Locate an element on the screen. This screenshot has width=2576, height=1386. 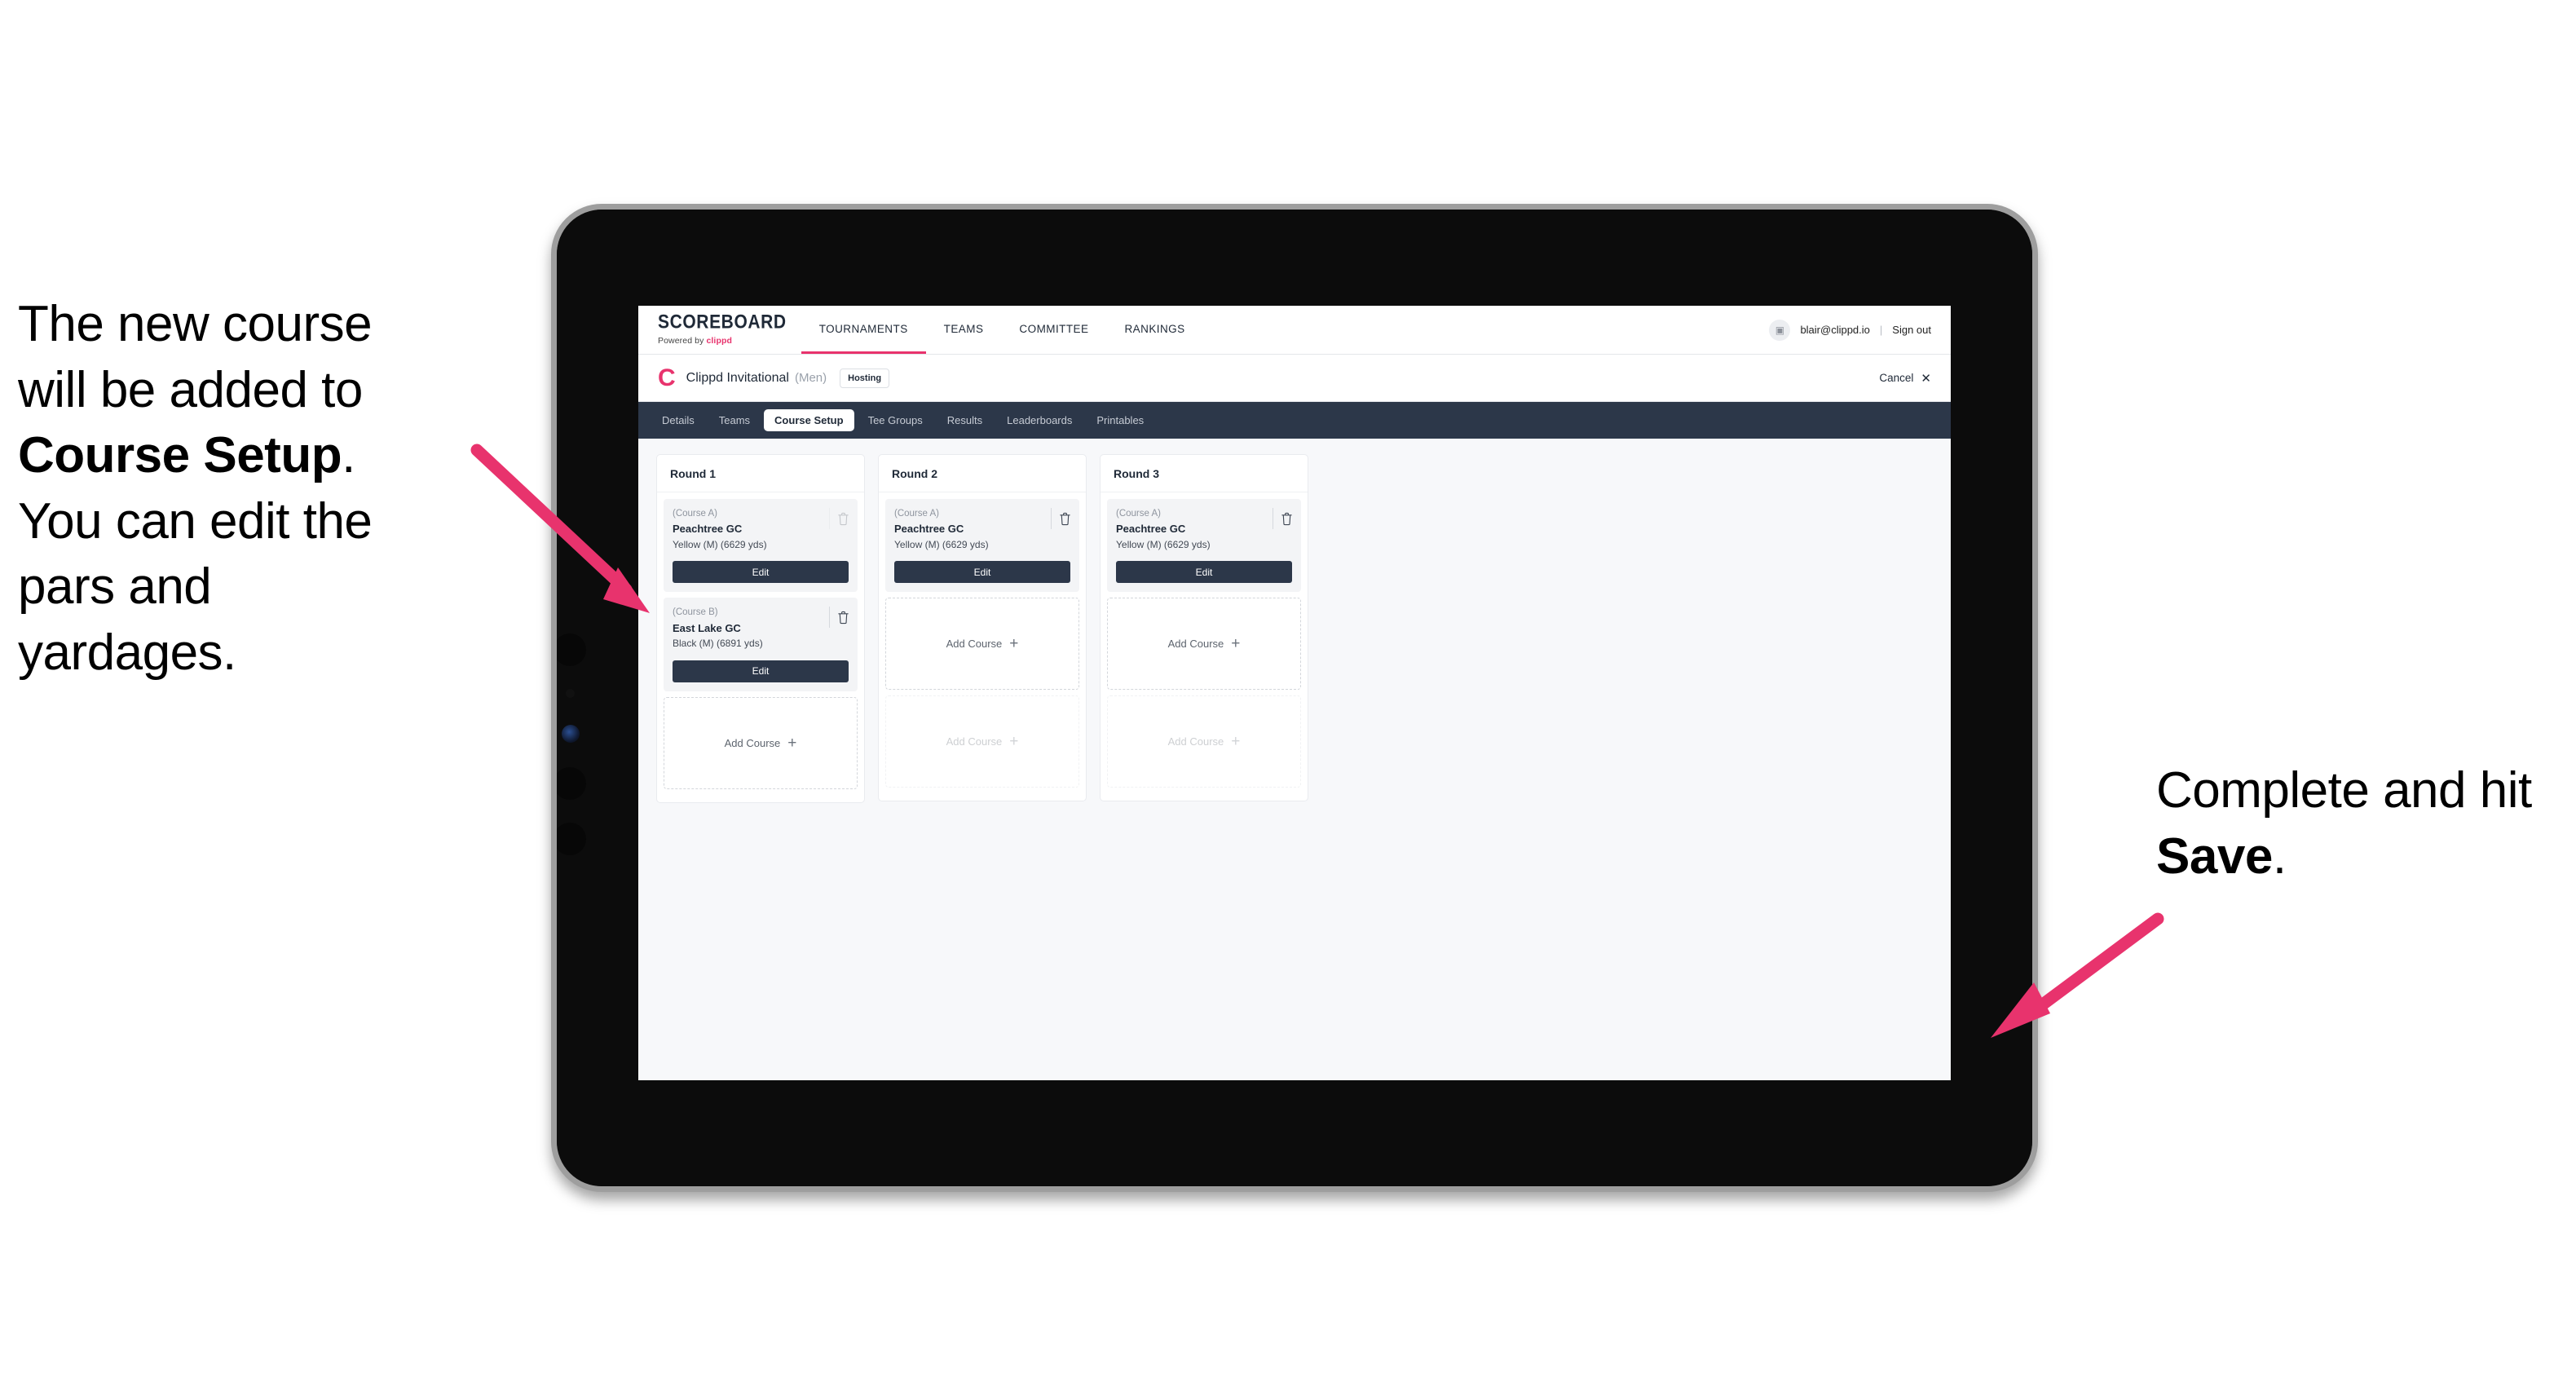
annotation-right-bold: Save is located at coordinates (2214, 857).